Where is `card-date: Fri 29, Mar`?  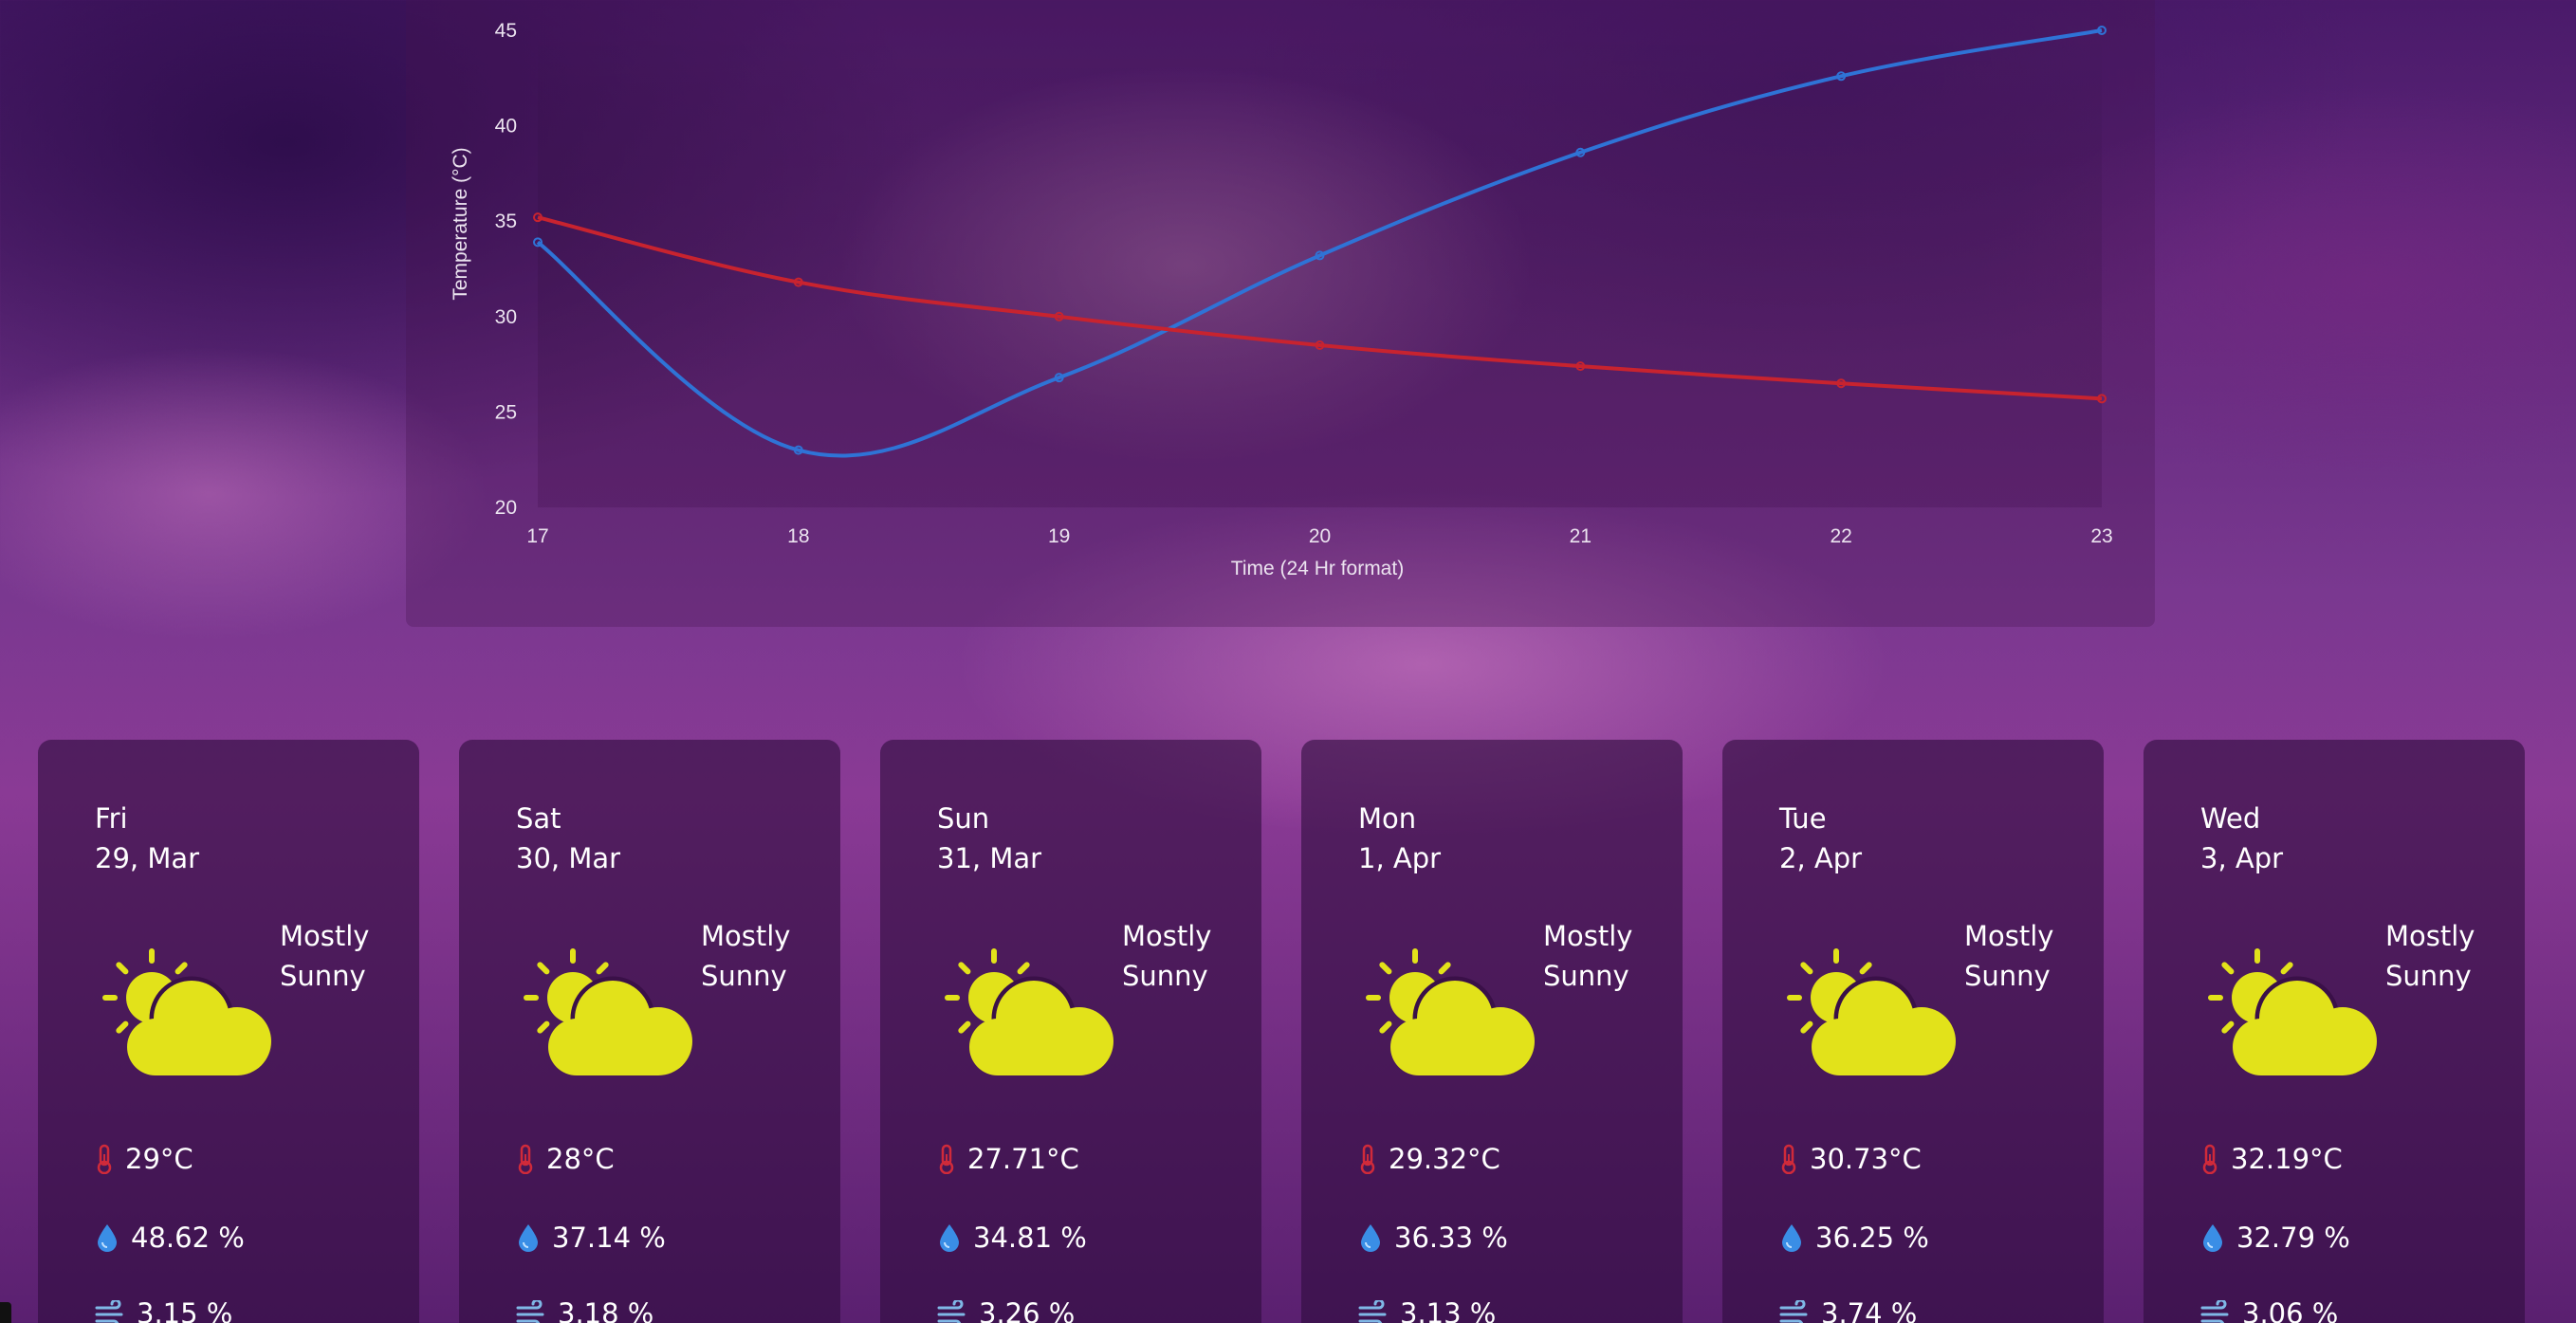
card-date: Fri 29, Mar is located at coordinates (147, 839).